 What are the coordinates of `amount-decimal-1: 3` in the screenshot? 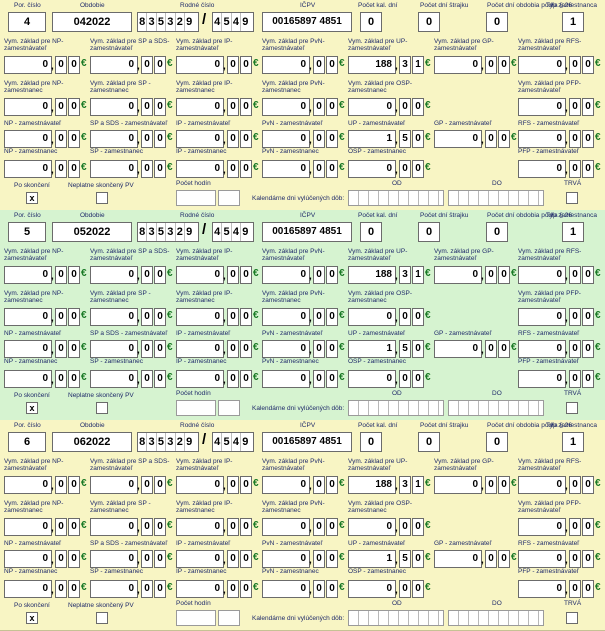 It's located at (405, 485).